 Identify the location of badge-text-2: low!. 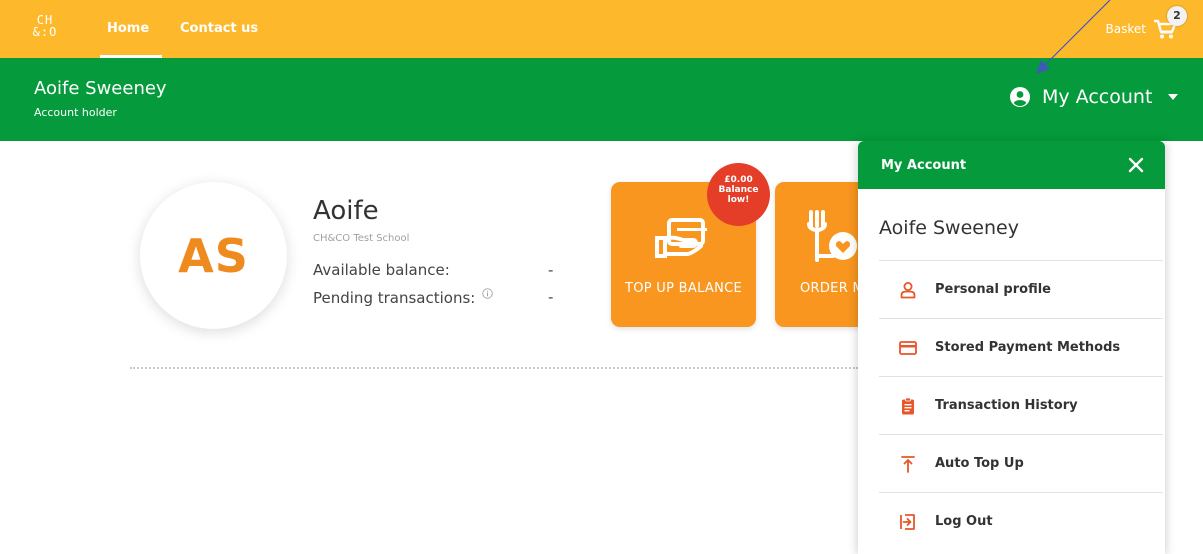
(738, 200).